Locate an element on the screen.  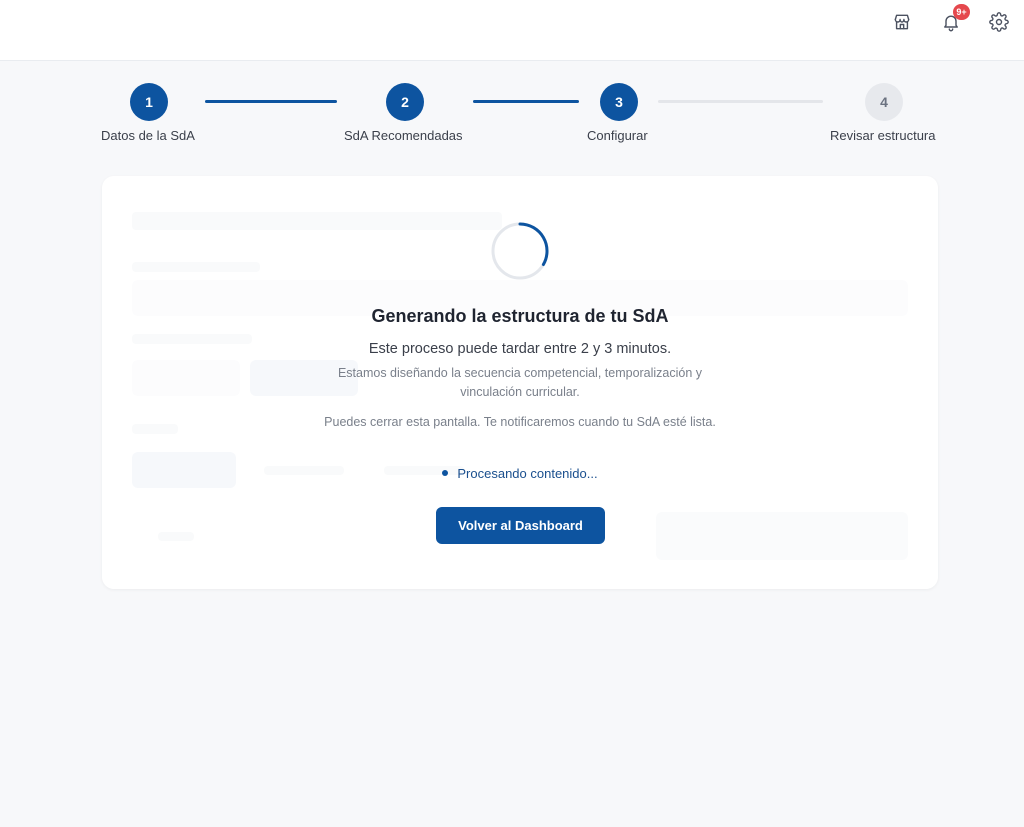
step-1-circle: 1 is located at coordinates (149, 102).